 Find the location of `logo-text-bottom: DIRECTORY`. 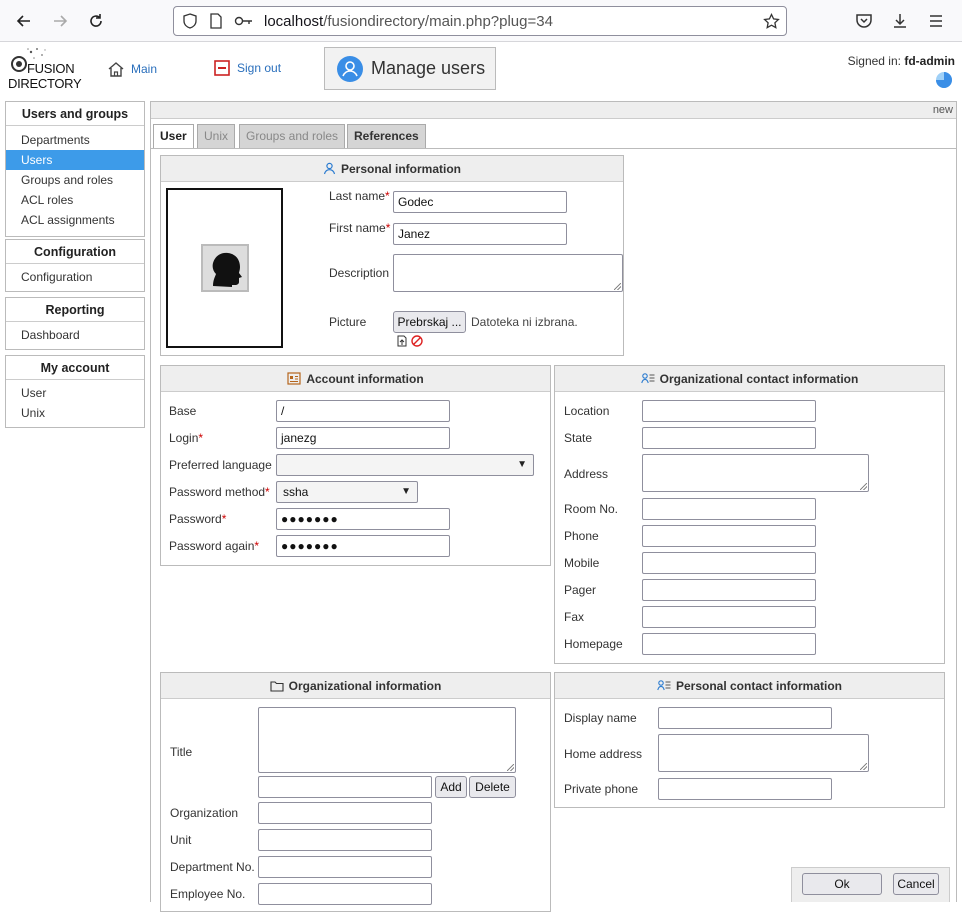

logo-text-bottom: DIRECTORY is located at coordinates (45, 83).